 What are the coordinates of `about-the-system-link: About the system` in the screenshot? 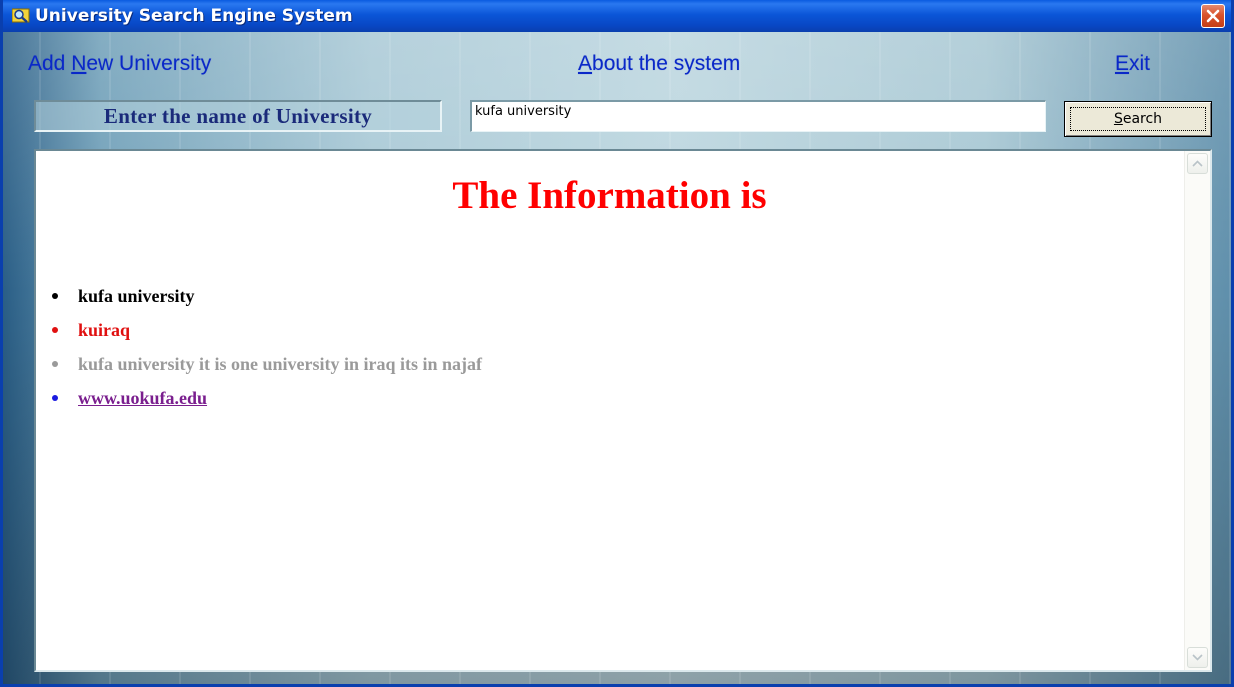 It's located at (659, 64).